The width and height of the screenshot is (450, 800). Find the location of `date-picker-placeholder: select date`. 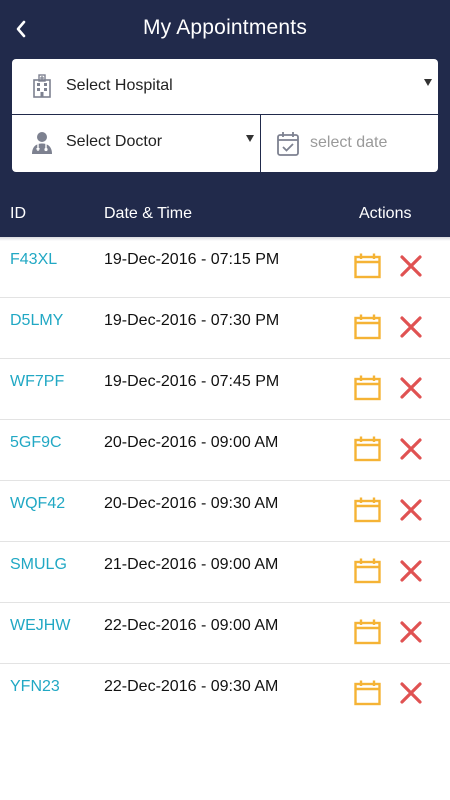

date-picker-placeholder: select date is located at coordinates (349, 142).